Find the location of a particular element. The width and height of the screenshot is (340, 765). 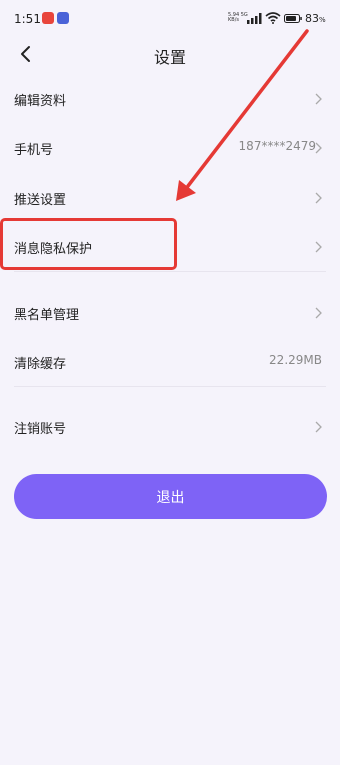

wifi-icon is located at coordinates (273, 18).